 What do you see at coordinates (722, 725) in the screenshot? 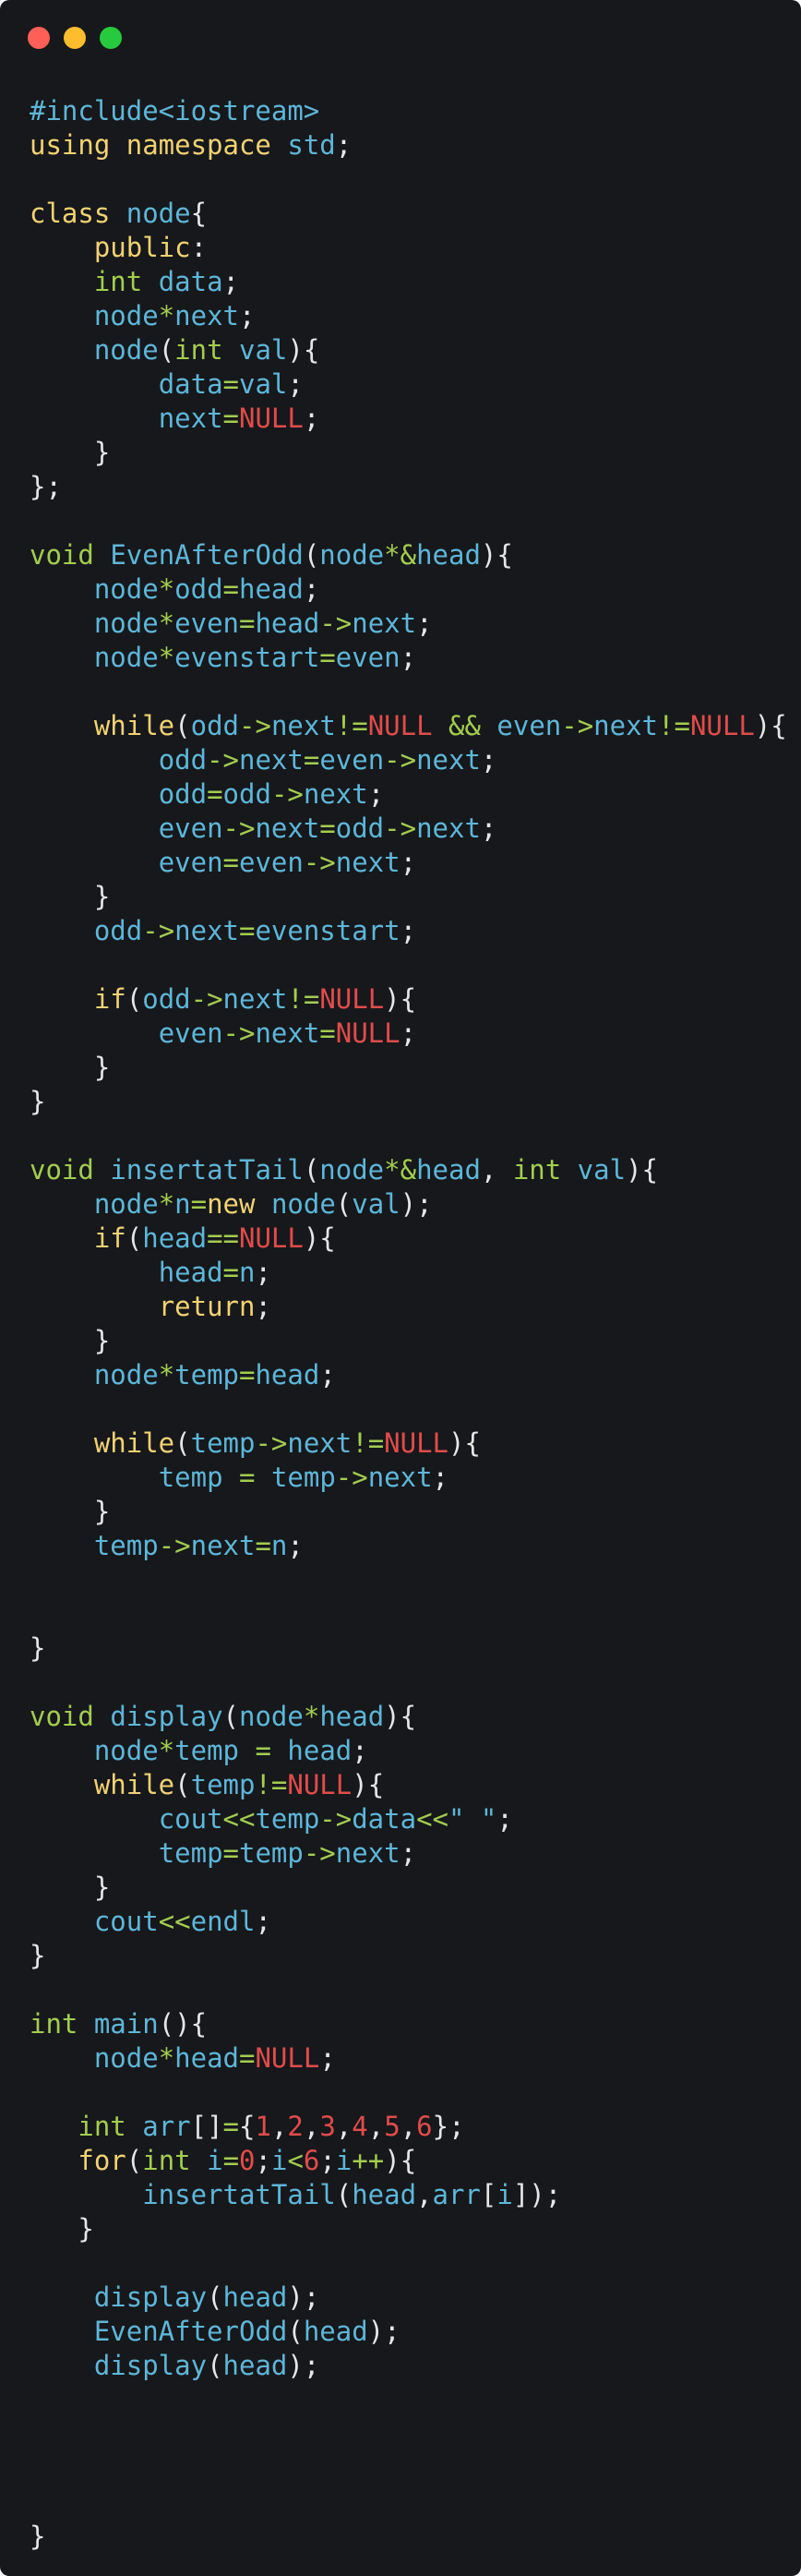
I see `code-token: NULL` at bounding box center [722, 725].